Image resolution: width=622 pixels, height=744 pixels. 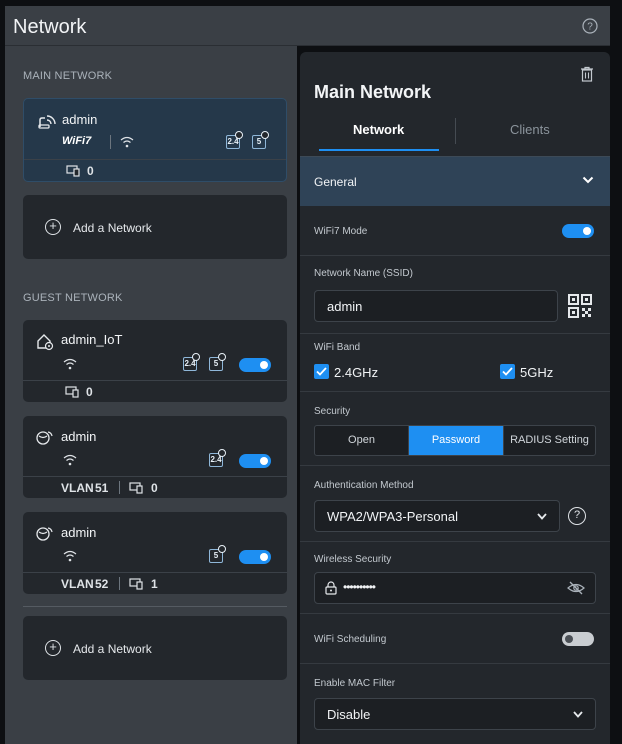 I want to click on router-wifi-icon, so click(x=47, y=122).